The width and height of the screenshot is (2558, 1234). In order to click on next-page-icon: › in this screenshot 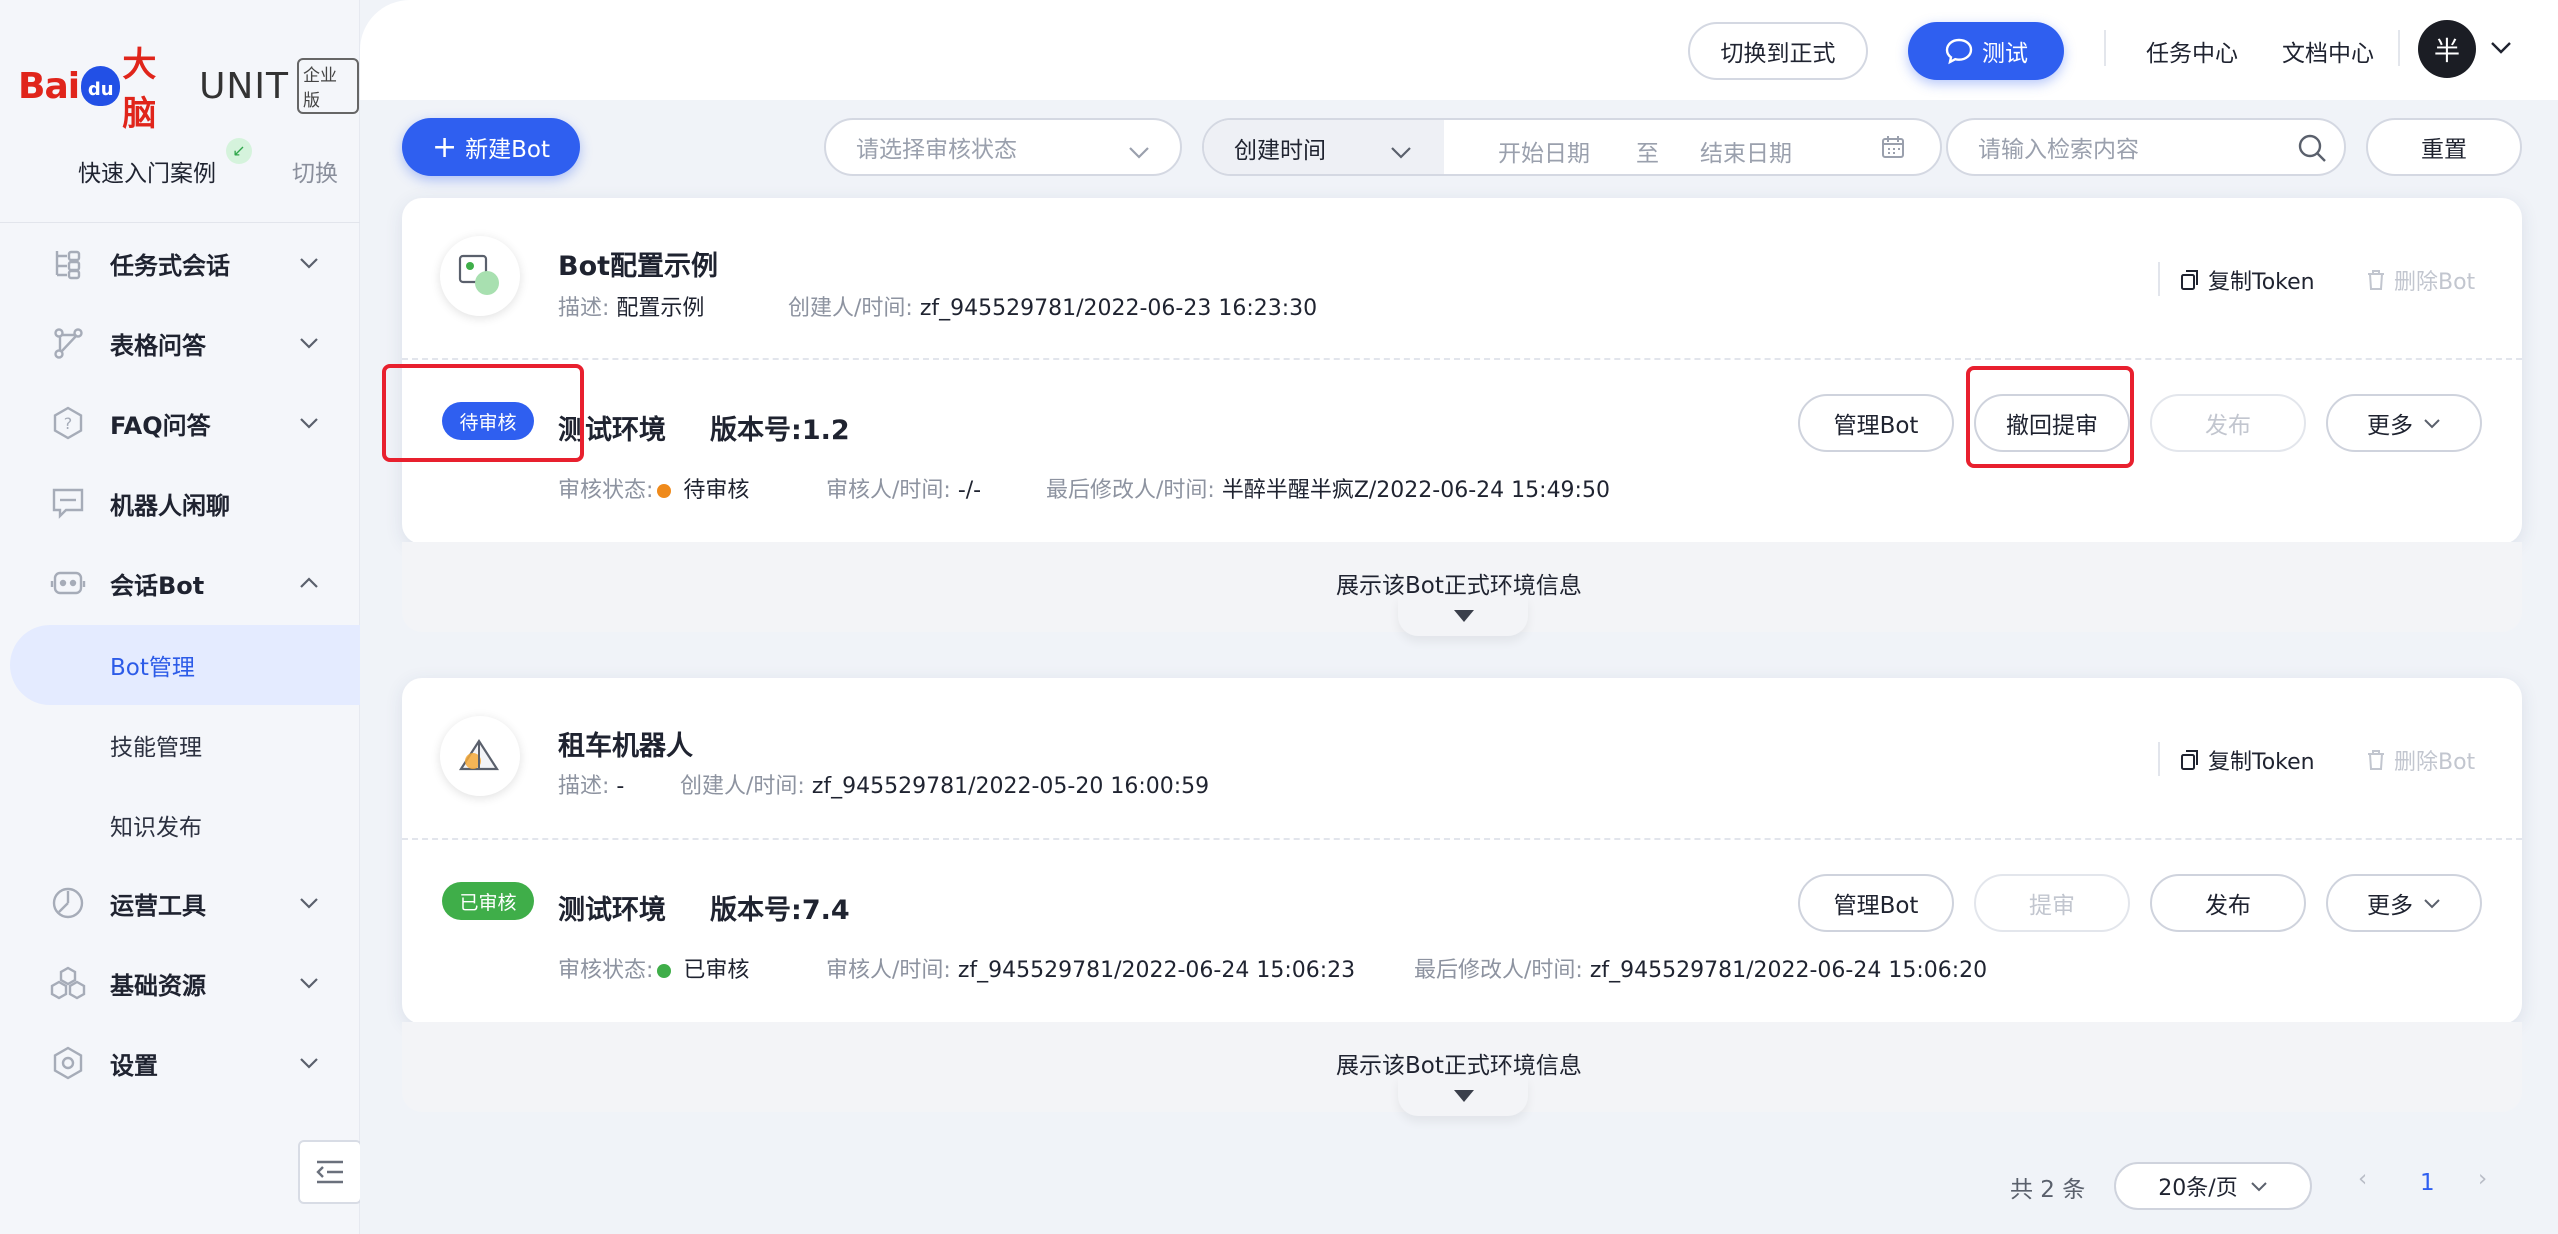, I will do `click(2482, 1179)`.